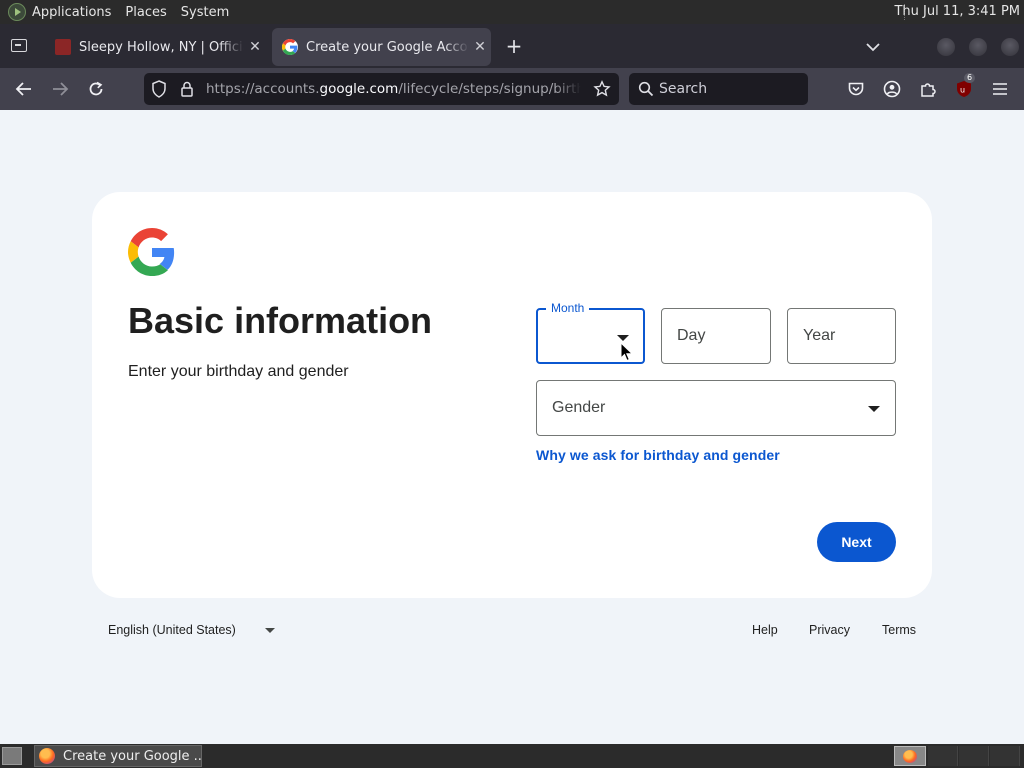 The width and height of the screenshot is (1024, 768). I want to click on extension-badge-count: 6, so click(970, 78).